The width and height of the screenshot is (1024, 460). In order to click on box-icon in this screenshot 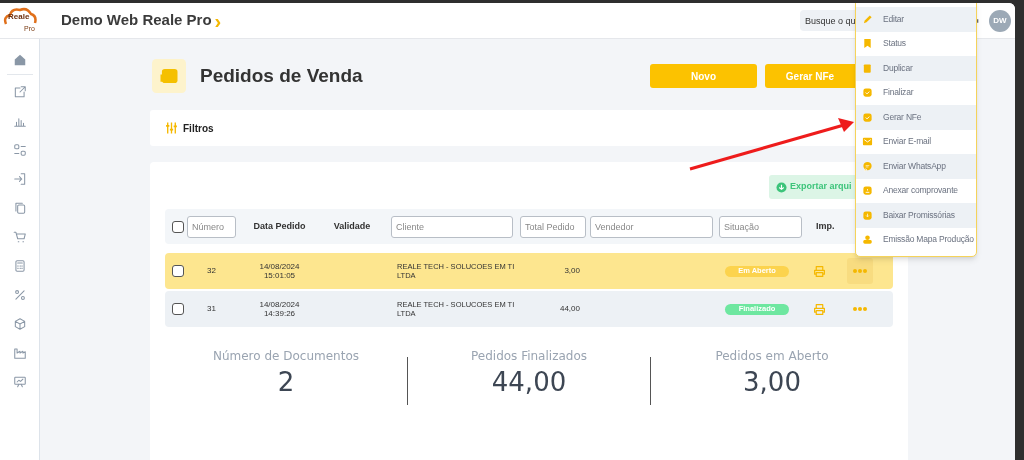, I will do `click(19, 323)`.